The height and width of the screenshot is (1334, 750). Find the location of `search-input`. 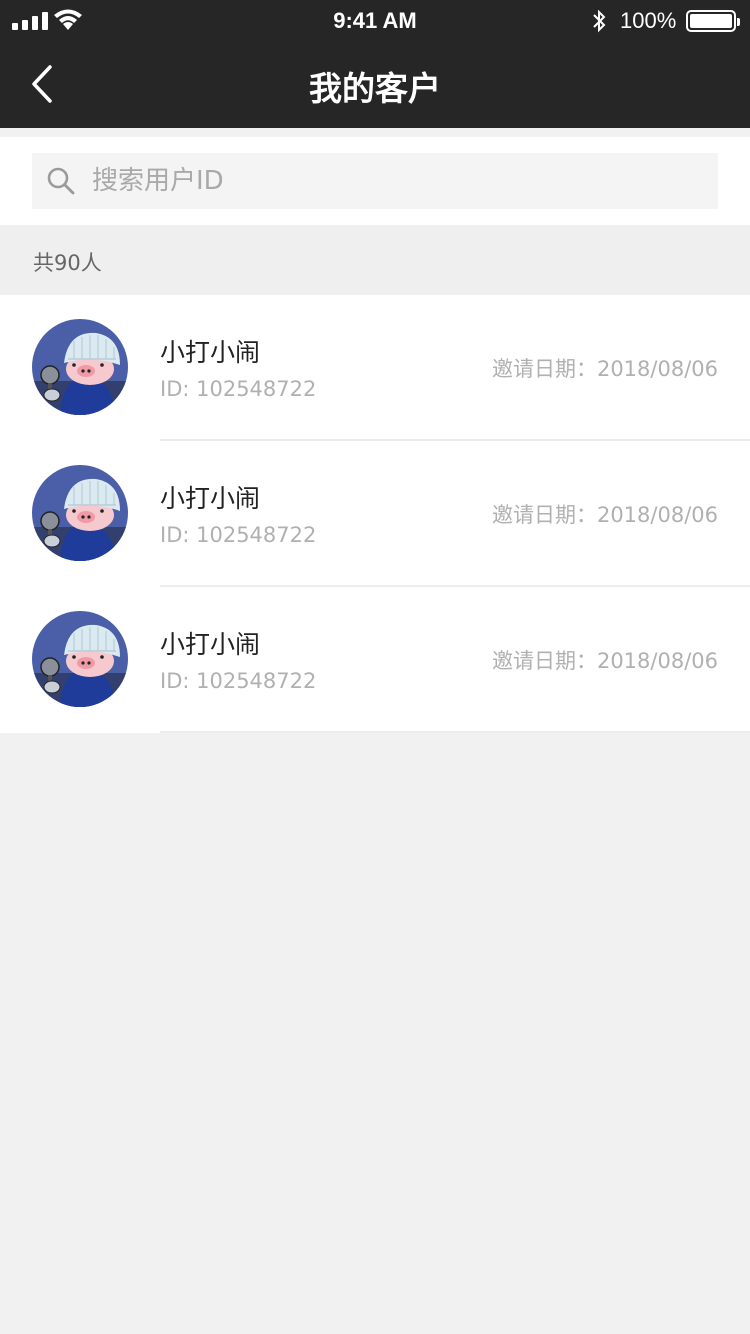

search-input is located at coordinates (390, 181).